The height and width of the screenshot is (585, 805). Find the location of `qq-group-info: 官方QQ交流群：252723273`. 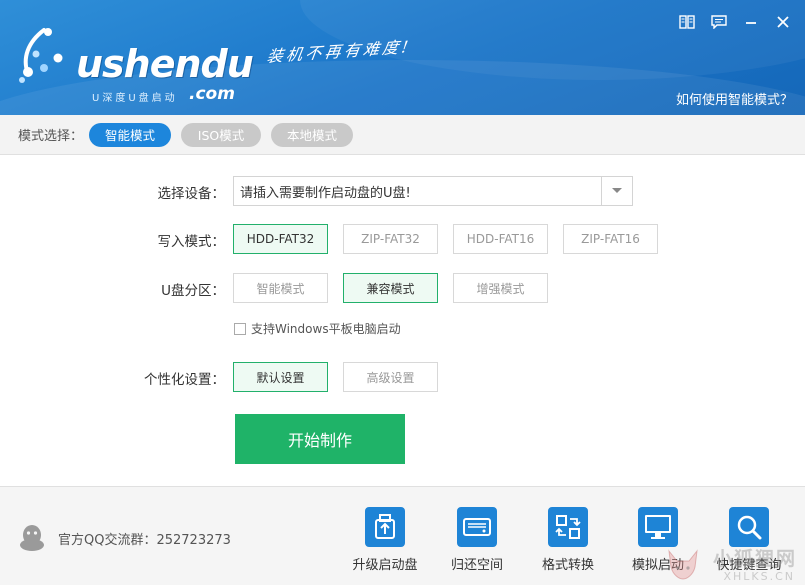

qq-group-info: 官方QQ交流群：252723273 is located at coordinates (124, 538).